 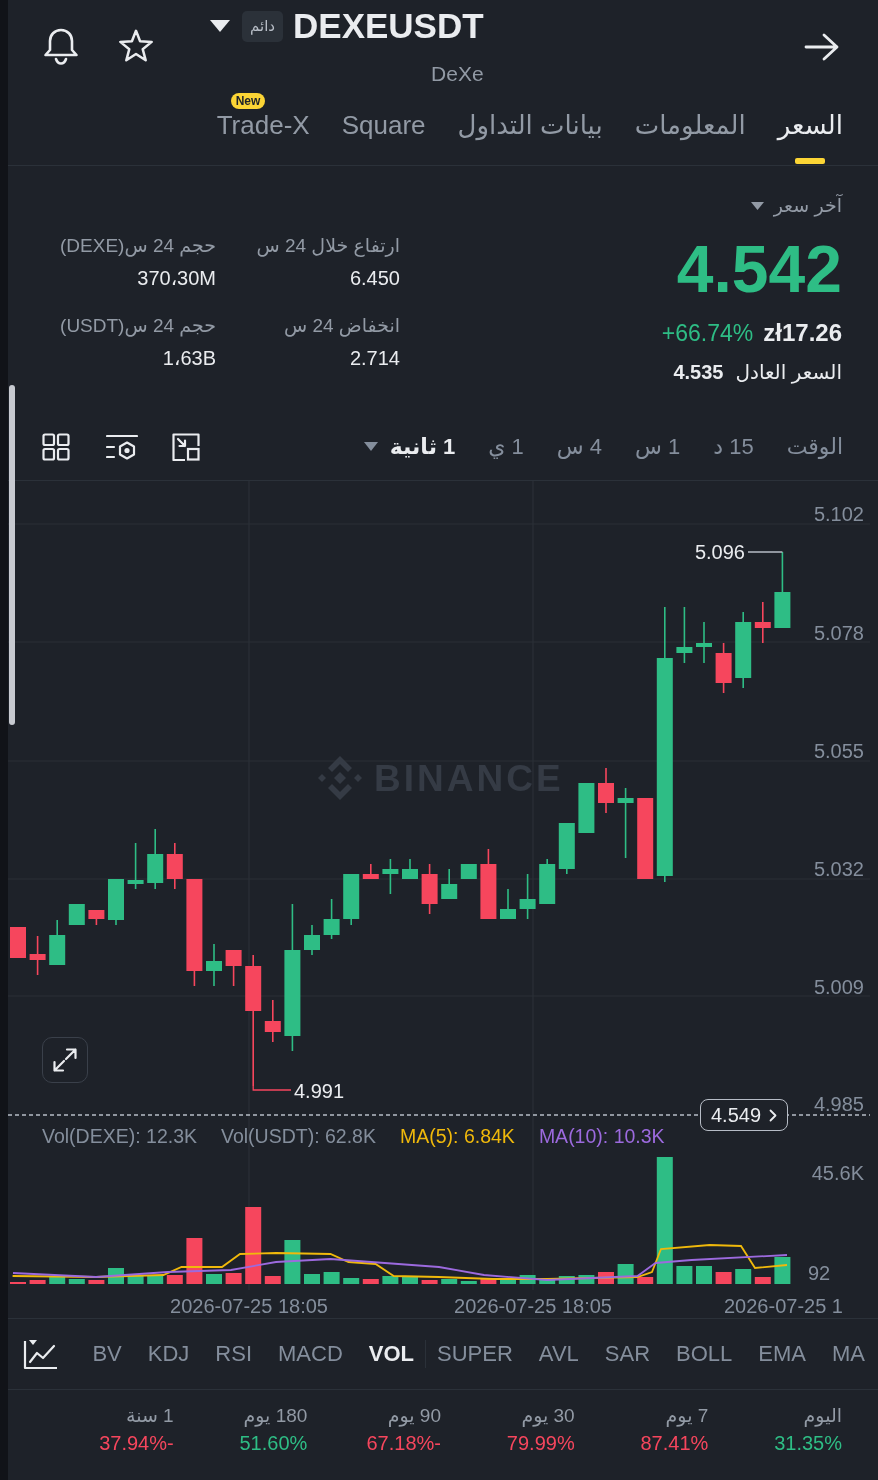 What do you see at coordinates (733, 446) in the screenshot?
I see `timeframe-tab: 15 د` at bounding box center [733, 446].